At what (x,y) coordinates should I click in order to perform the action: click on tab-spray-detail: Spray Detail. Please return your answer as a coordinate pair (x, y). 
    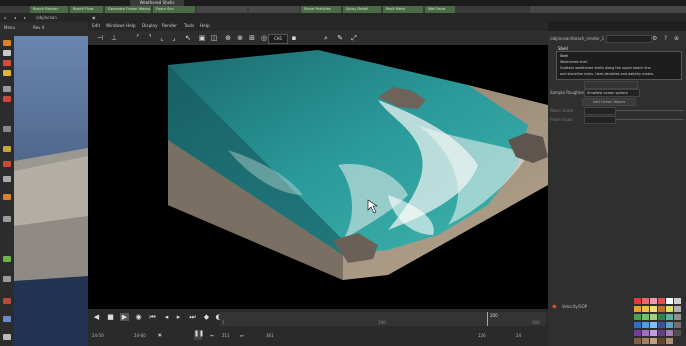
    Looking at the image, I should click on (362, 9).